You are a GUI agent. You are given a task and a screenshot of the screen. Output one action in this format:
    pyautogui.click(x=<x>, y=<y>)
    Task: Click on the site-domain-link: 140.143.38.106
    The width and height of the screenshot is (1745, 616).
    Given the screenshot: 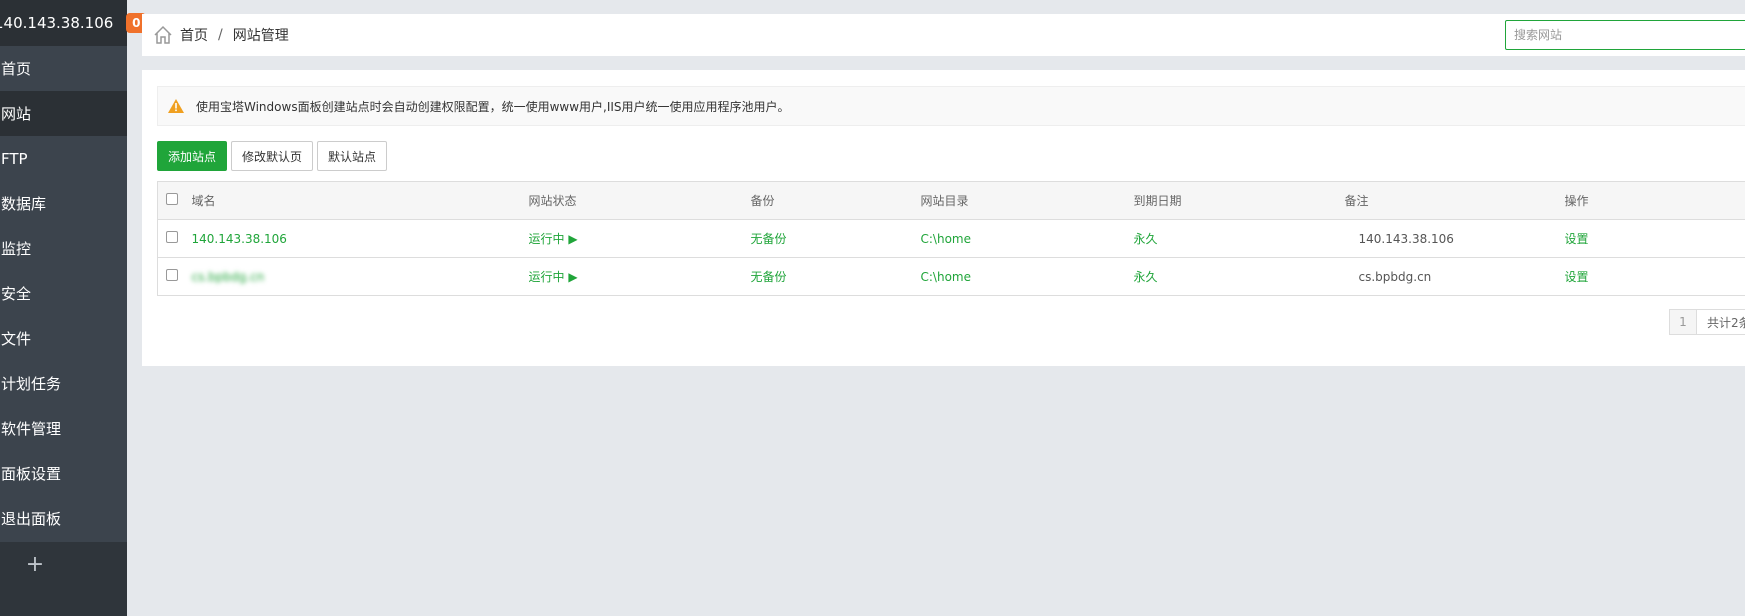 What is the action you would take?
    pyautogui.click(x=360, y=238)
    